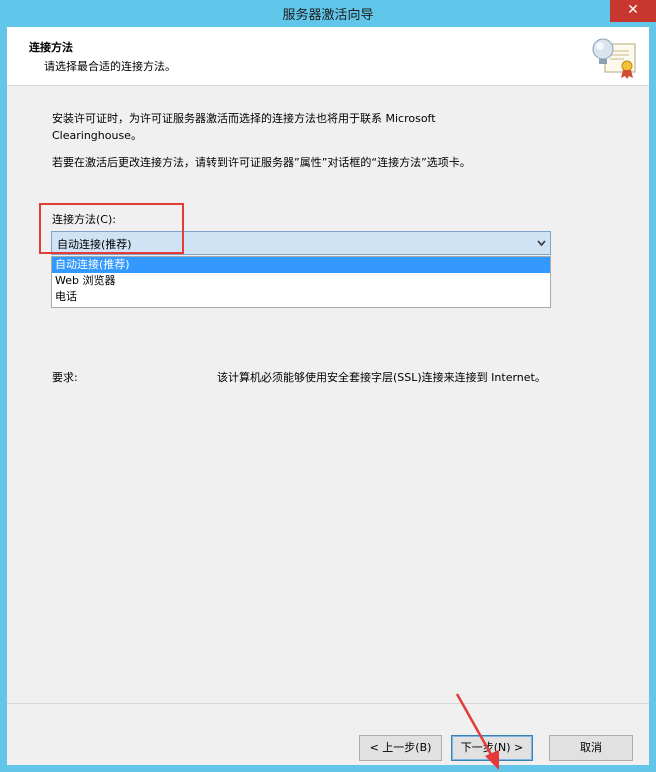 The width and height of the screenshot is (656, 772). I want to click on window-title: 服务器激活向导, so click(328, 15).